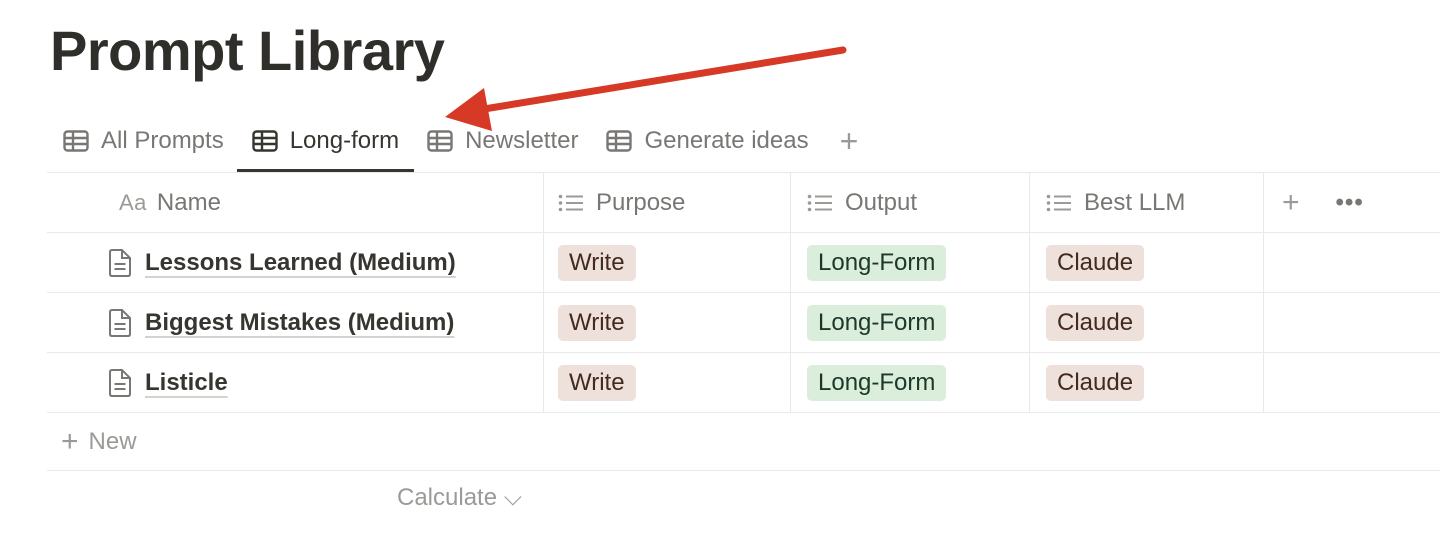  What do you see at coordinates (641, 202) in the screenshot?
I see `column-label: Purpose` at bounding box center [641, 202].